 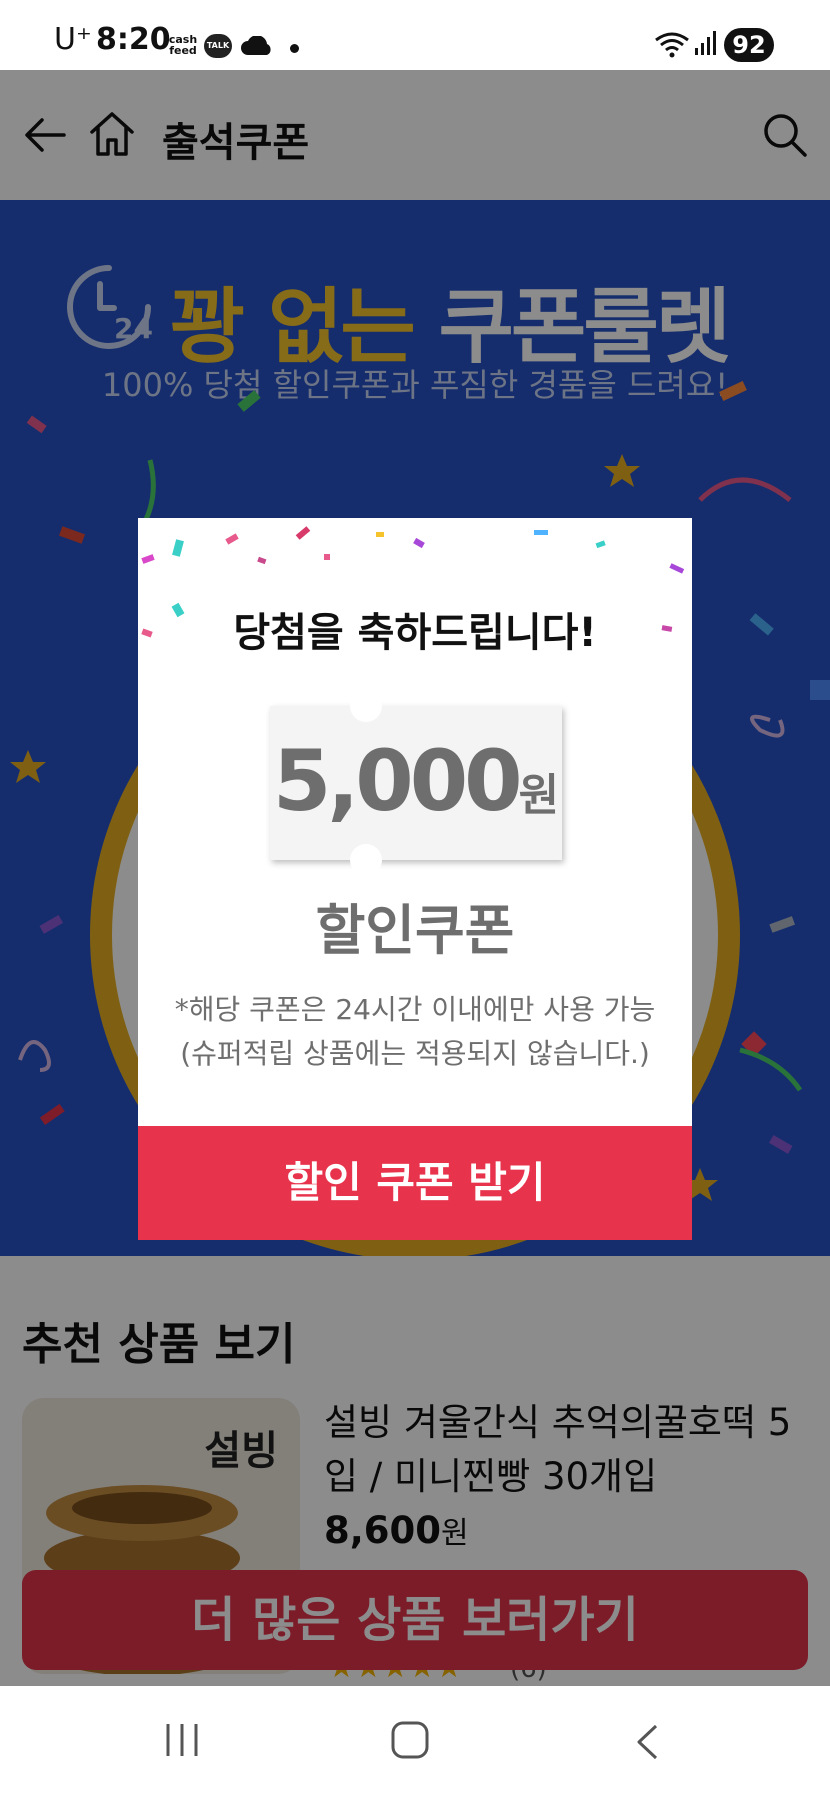 What do you see at coordinates (415, 930) in the screenshot?
I see `coupon-type-label: 할인쿠폰` at bounding box center [415, 930].